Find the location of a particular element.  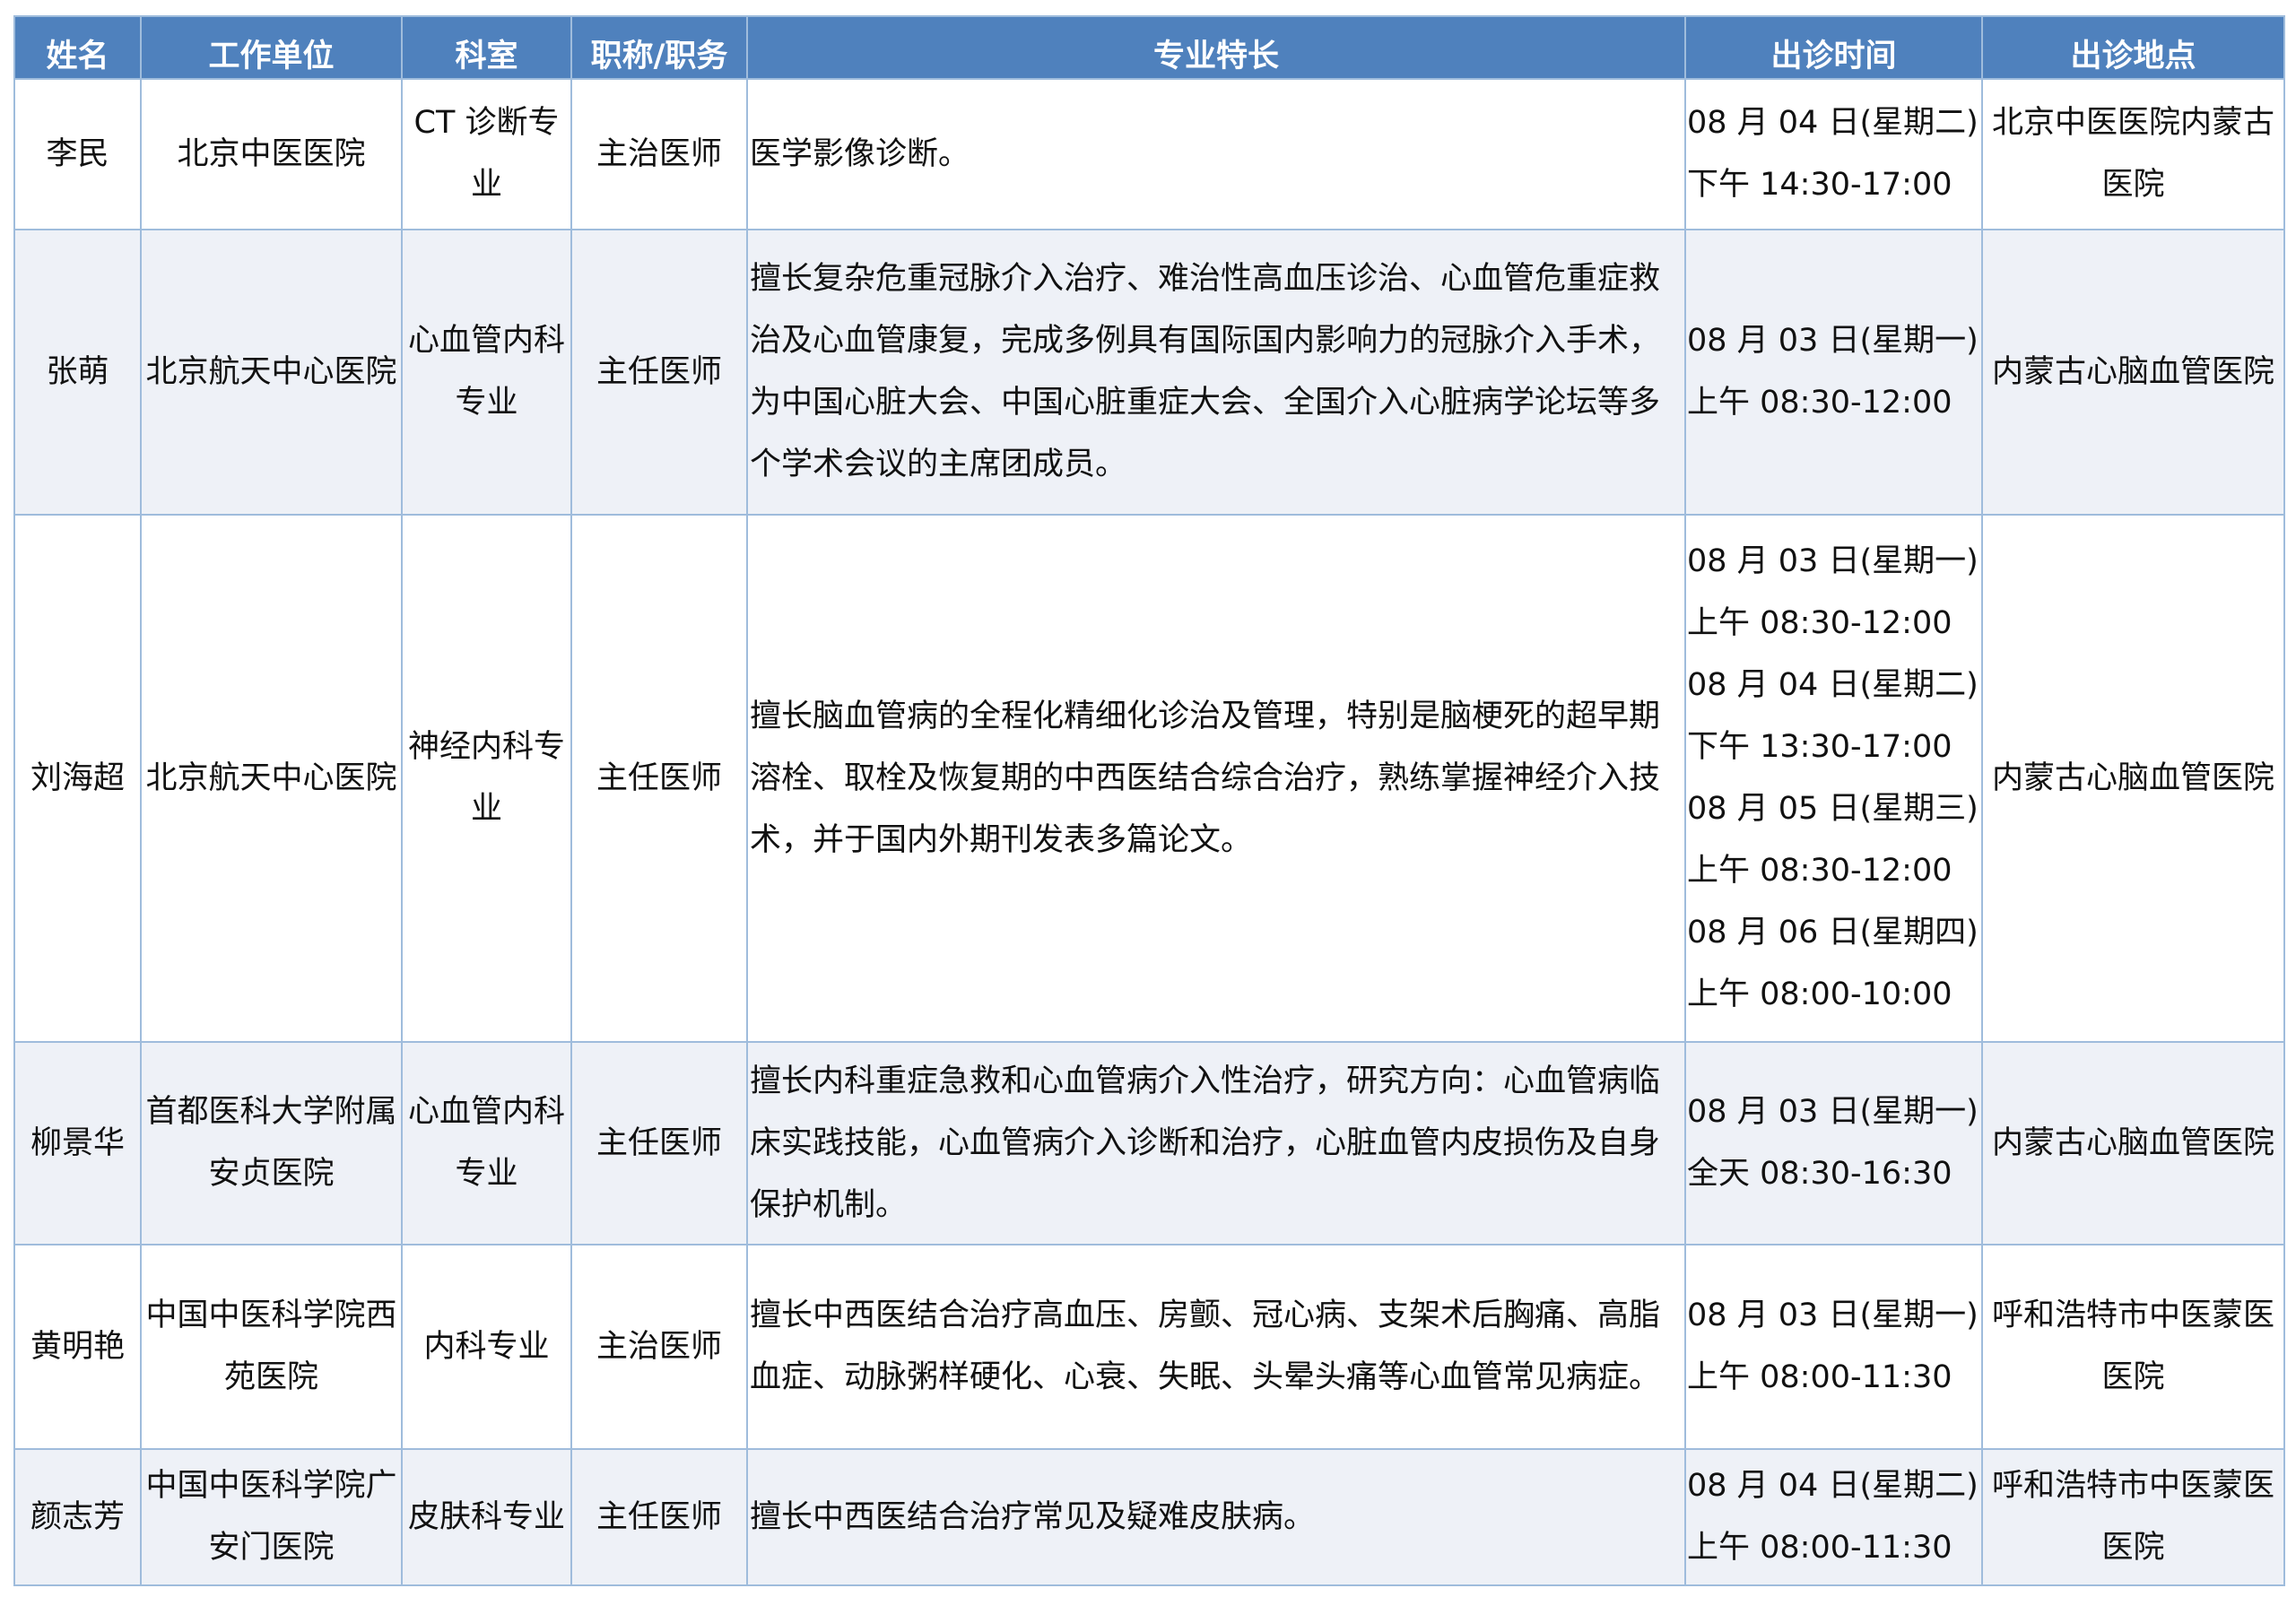

header-title: 职称/职务 is located at coordinates (659, 47).